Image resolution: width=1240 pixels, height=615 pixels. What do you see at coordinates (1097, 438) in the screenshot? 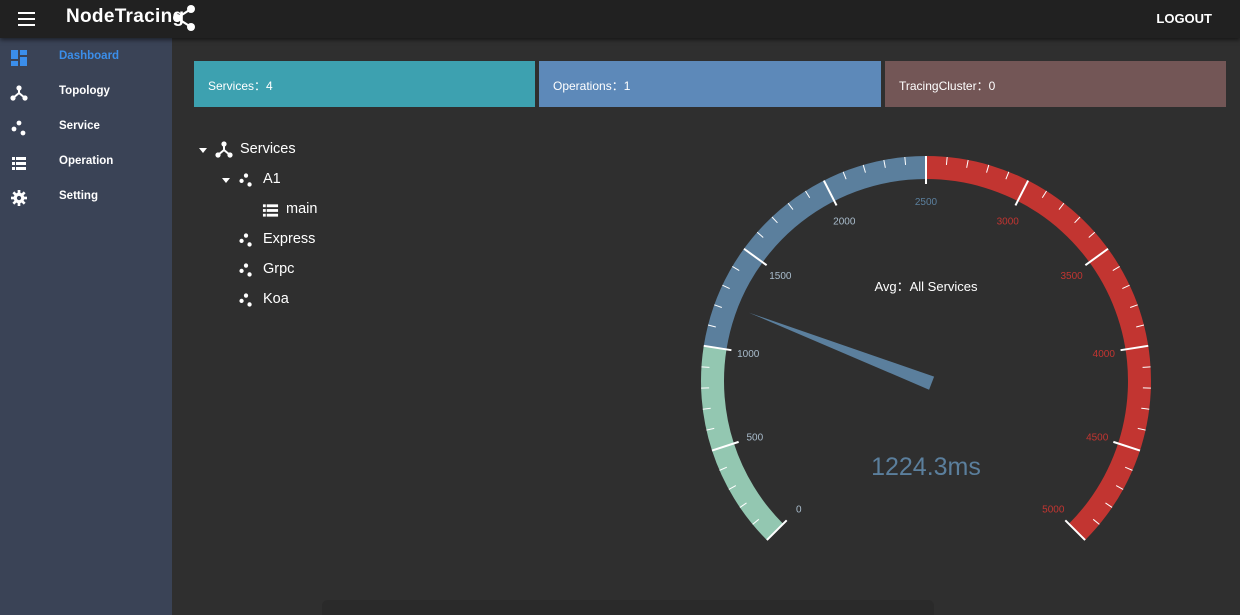
I see `gauge-tick-label: 4500` at bounding box center [1097, 438].